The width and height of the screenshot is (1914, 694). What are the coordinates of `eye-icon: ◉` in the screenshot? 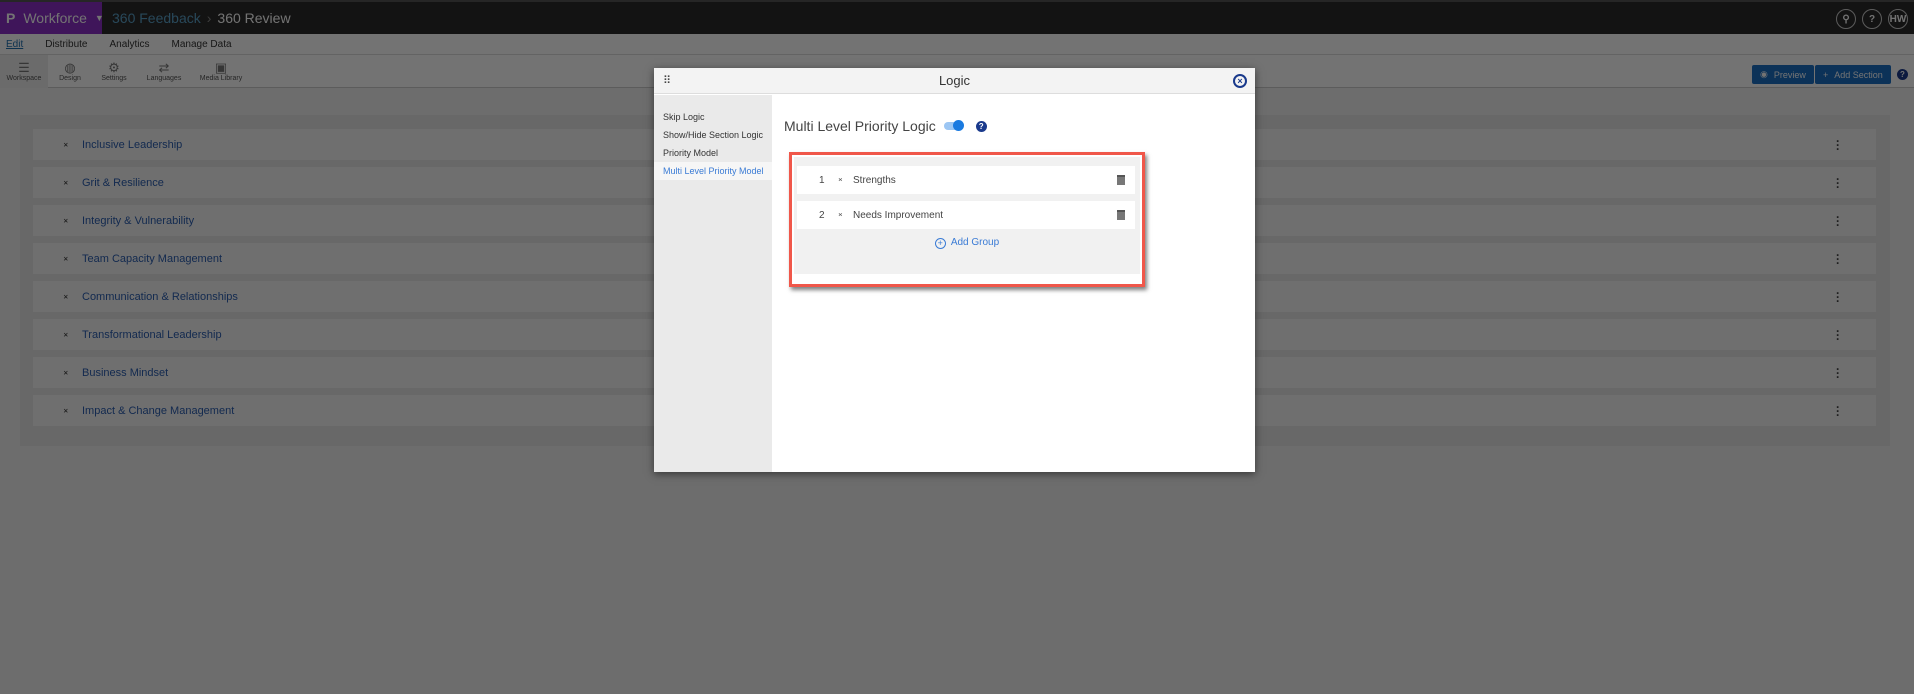 It's located at (1764, 74).